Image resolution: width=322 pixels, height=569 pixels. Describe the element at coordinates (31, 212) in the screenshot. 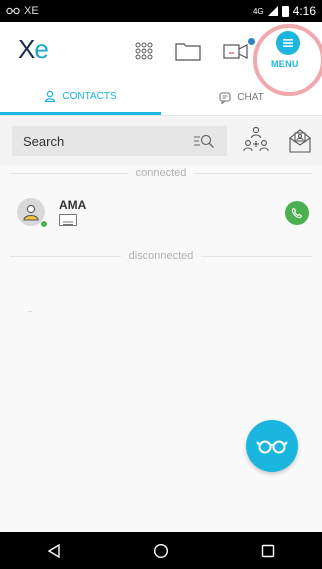

I see `user-avatar-icon` at that location.